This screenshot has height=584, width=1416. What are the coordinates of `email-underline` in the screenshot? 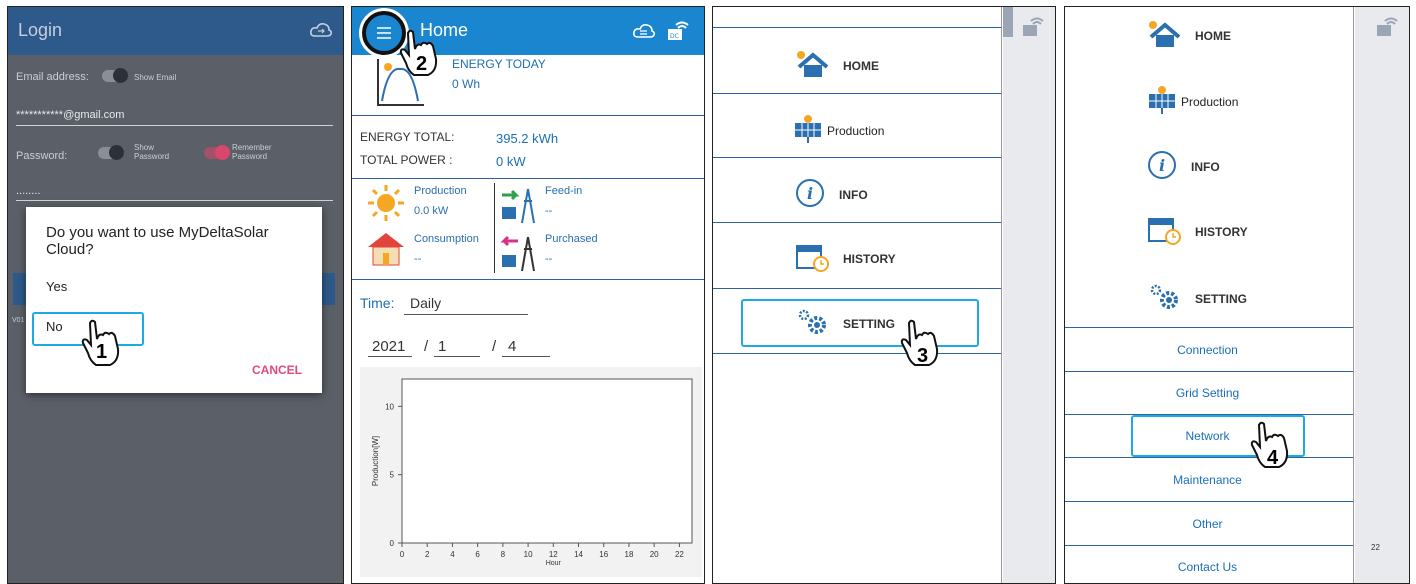 It's located at (174, 125).